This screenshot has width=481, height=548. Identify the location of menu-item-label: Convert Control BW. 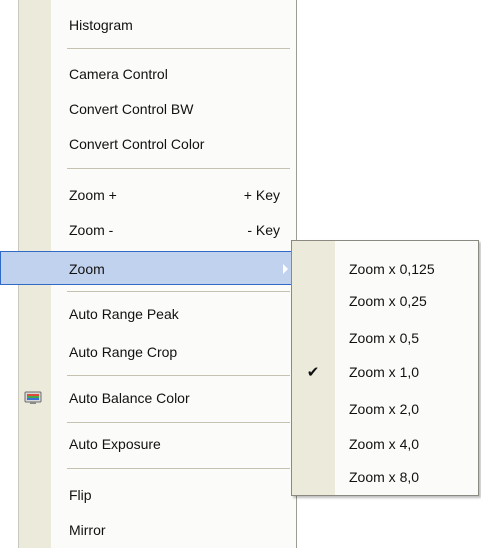
(131, 109).